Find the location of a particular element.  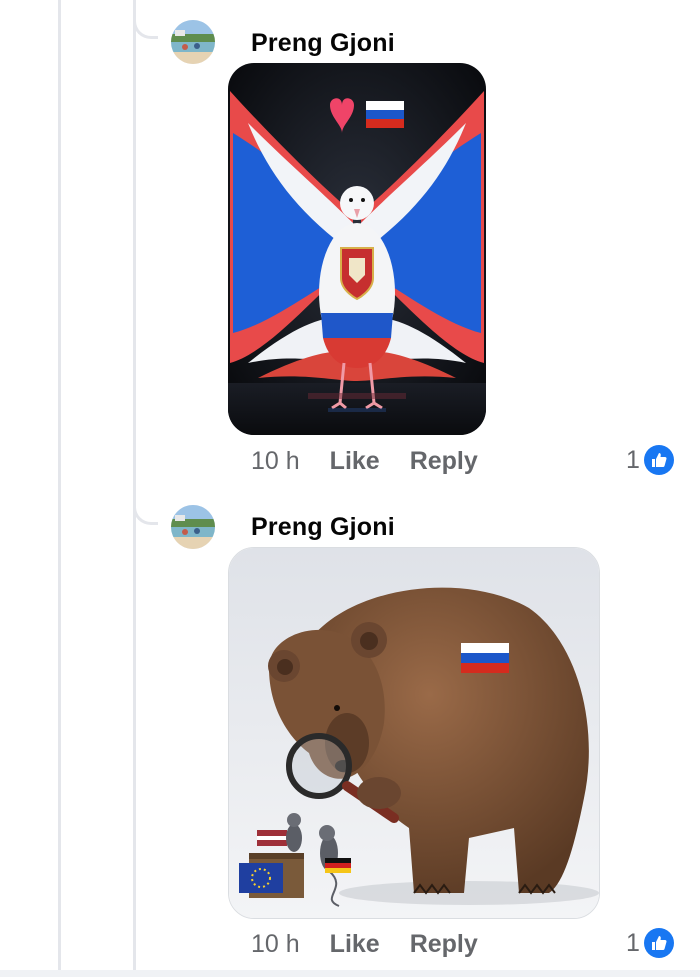

eu-flag is located at coordinates (261, 878).